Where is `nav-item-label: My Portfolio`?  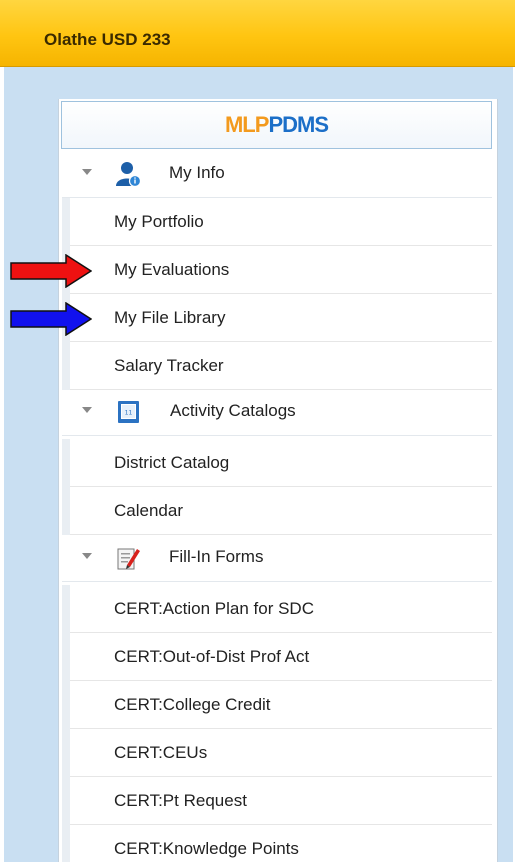
nav-item-label: My Portfolio is located at coordinates (159, 221).